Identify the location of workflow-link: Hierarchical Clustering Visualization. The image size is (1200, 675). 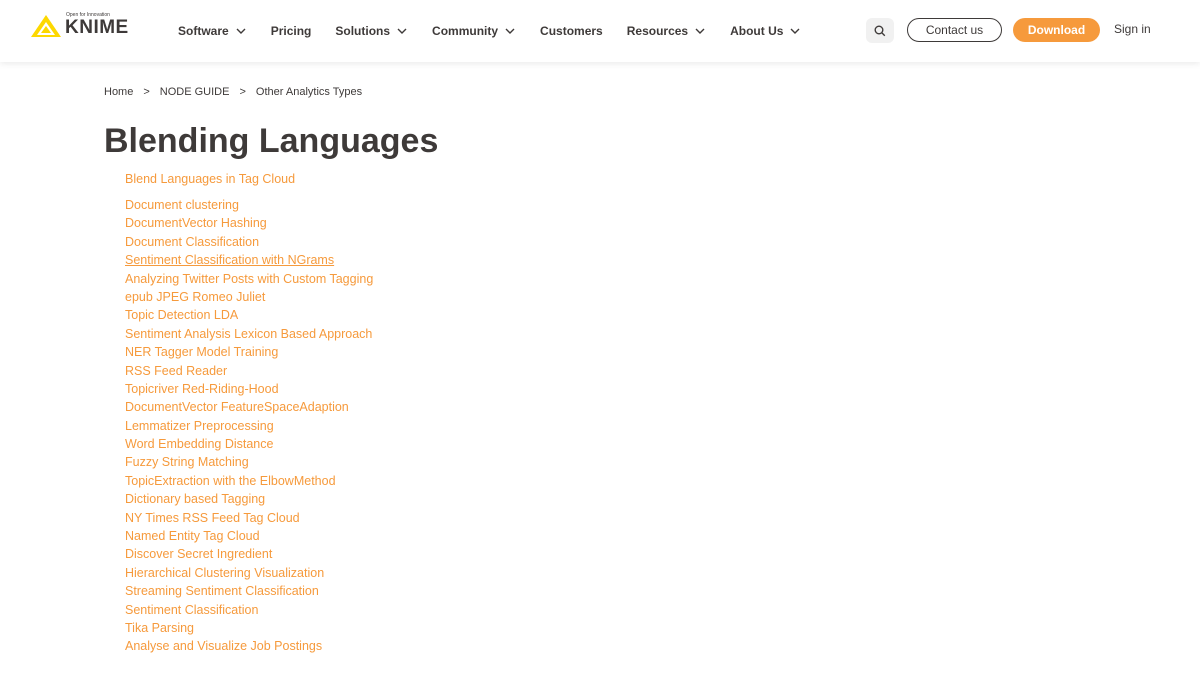
(224, 573).